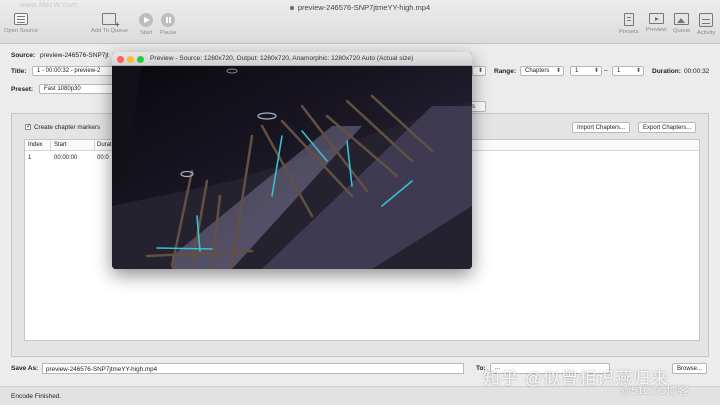 The image size is (720, 405). What do you see at coordinates (67, 127) in the screenshot?
I see `create-markers-label: Create chapter markers` at bounding box center [67, 127].